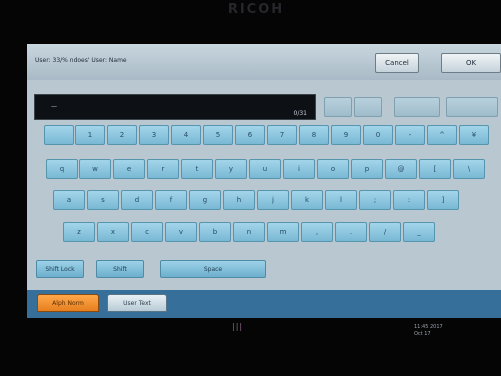 The width and height of the screenshot is (501, 376). I want to click on key-row1-12: ^, so click(442, 135).